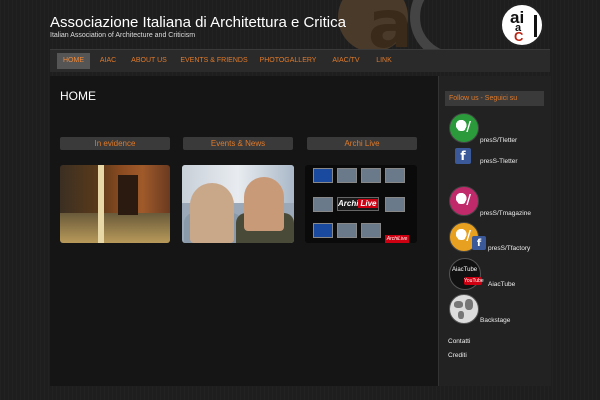 The height and width of the screenshot is (400, 600). What do you see at coordinates (238, 204) in the screenshot?
I see `events-news-image` at bounding box center [238, 204].